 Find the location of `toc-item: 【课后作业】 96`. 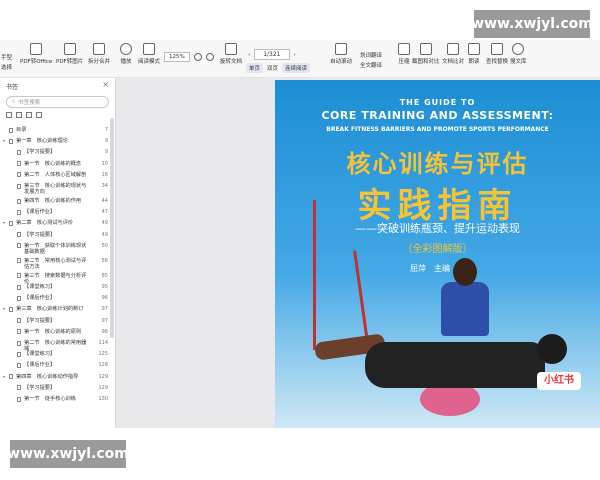

toc-item: 【课后作业】 96 is located at coordinates (55, 298).